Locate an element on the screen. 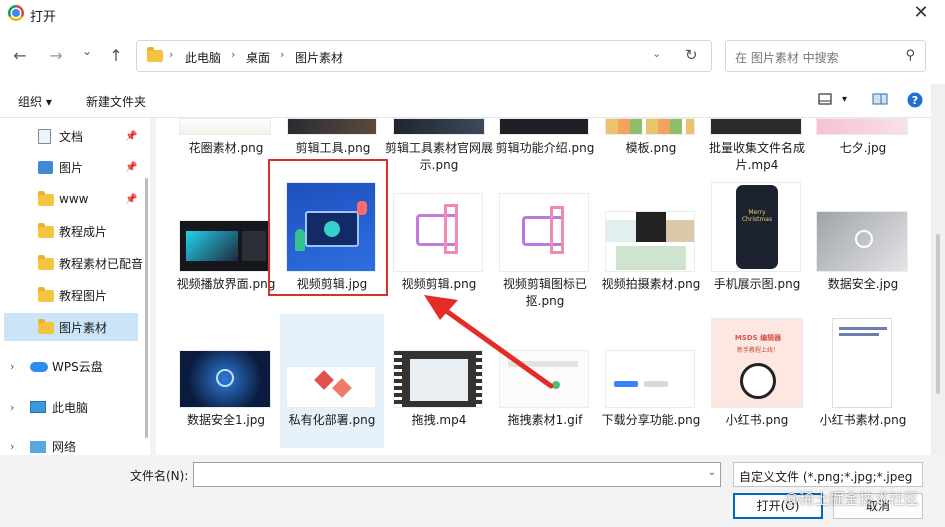 This screenshot has height=527, width=945. scrollbar-thumb is located at coordinates (938, 314).